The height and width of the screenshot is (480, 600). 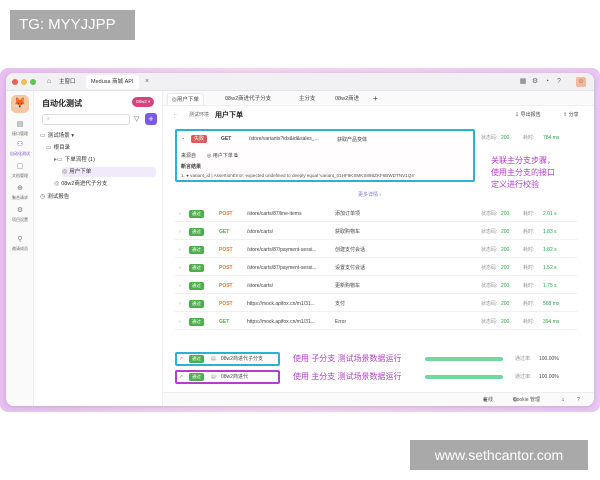 I want to click on add-button: +, so click(x=151, y=119).